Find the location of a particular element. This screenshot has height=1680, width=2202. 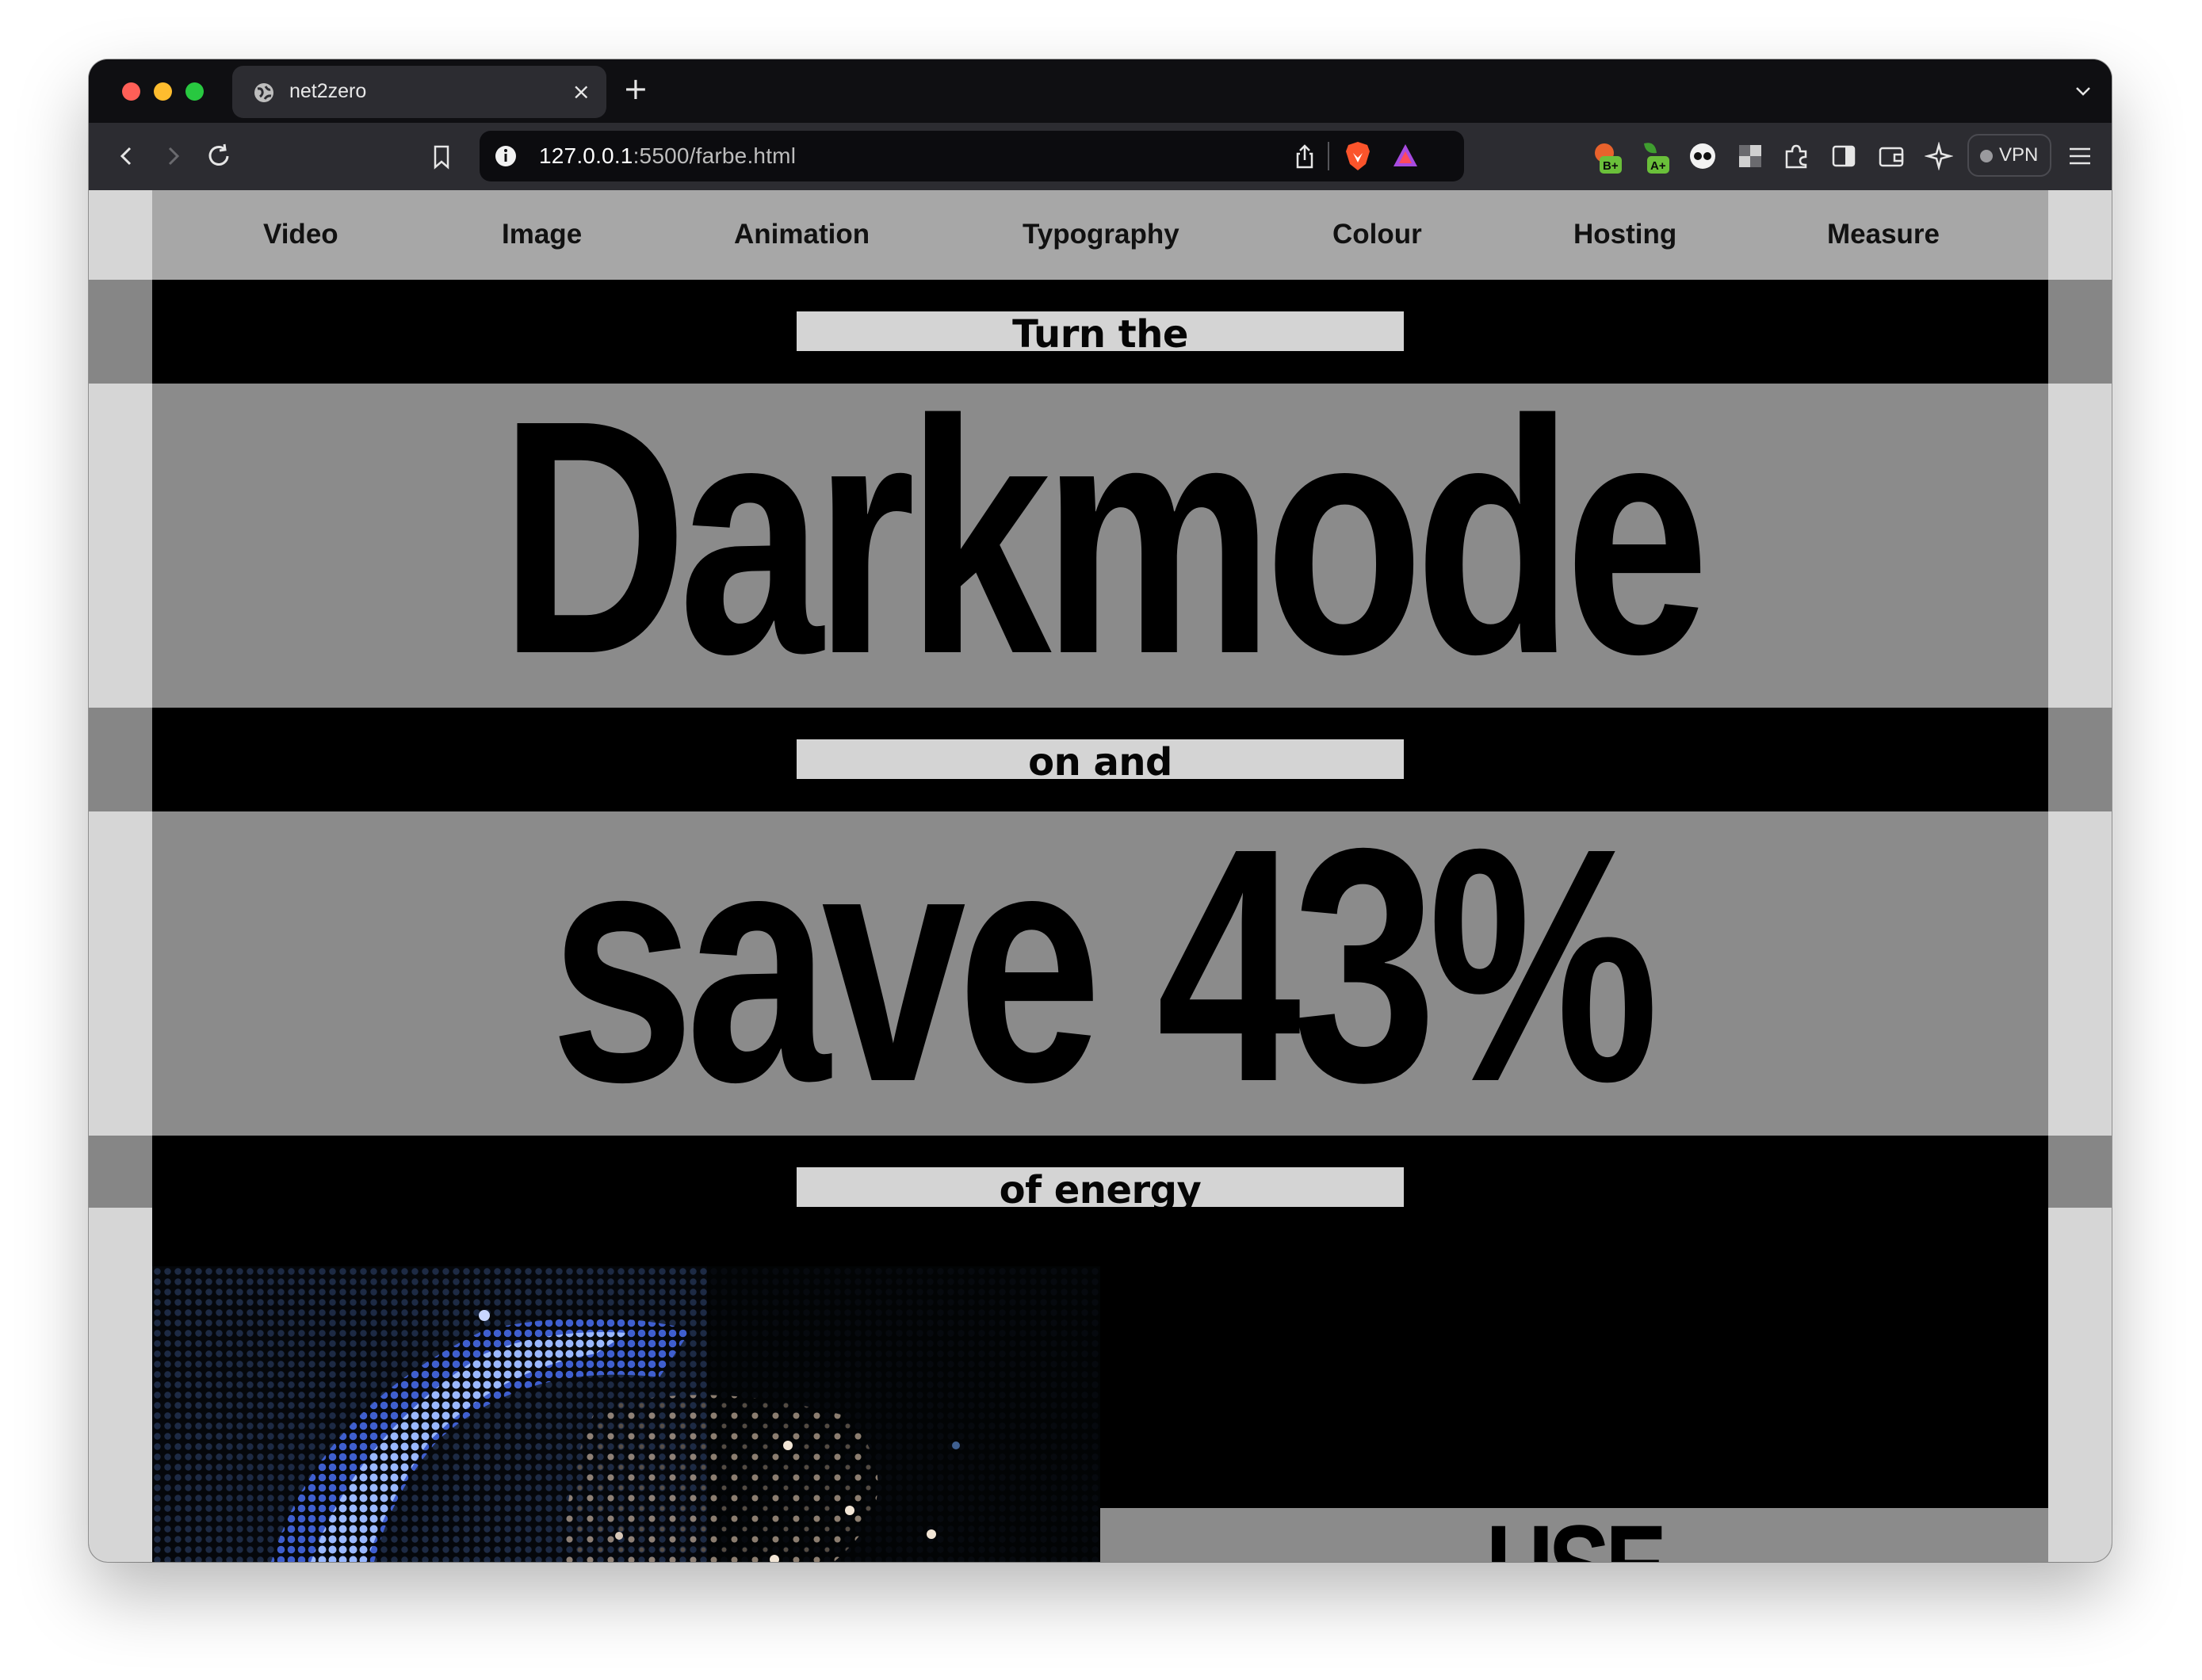

headline-of-energy: of energy is located at coordinates (1101, 1187).